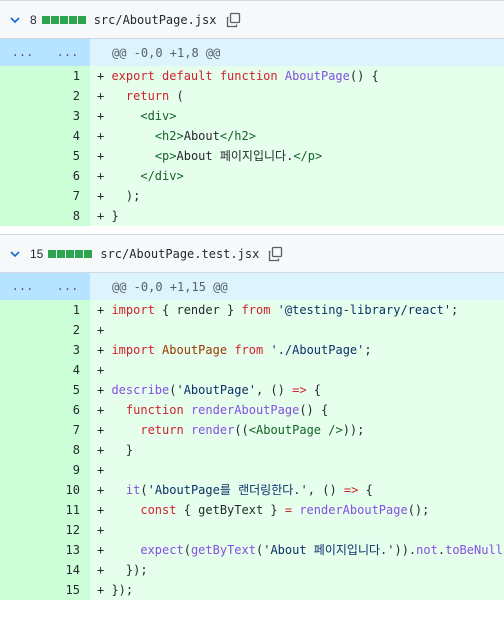 The image size is (504, 623). I want to click on new-line-number: 12, so click(67, 530).